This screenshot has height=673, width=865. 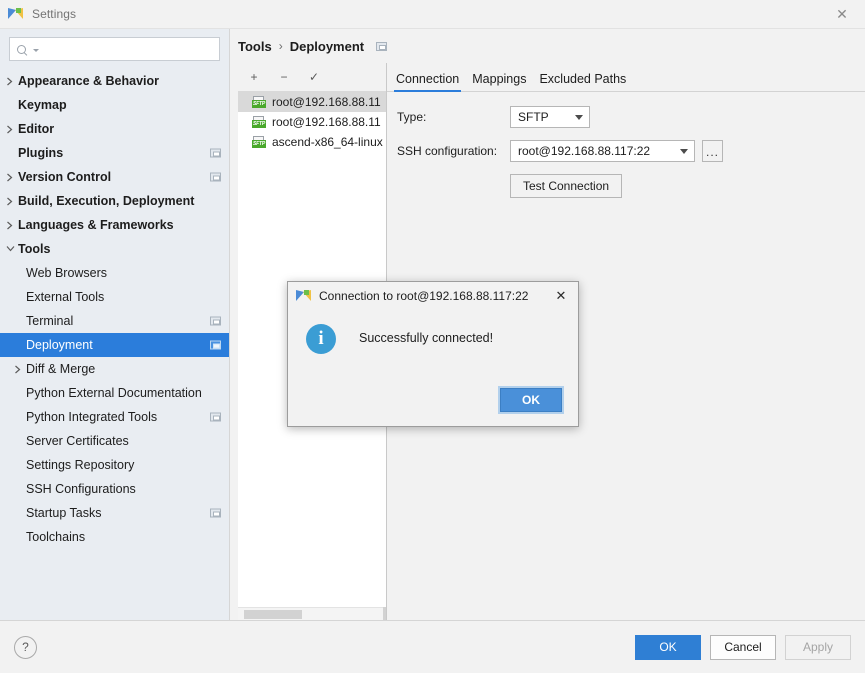 I want to click on server-list-hscrollbar, so click(x=312, y=613).